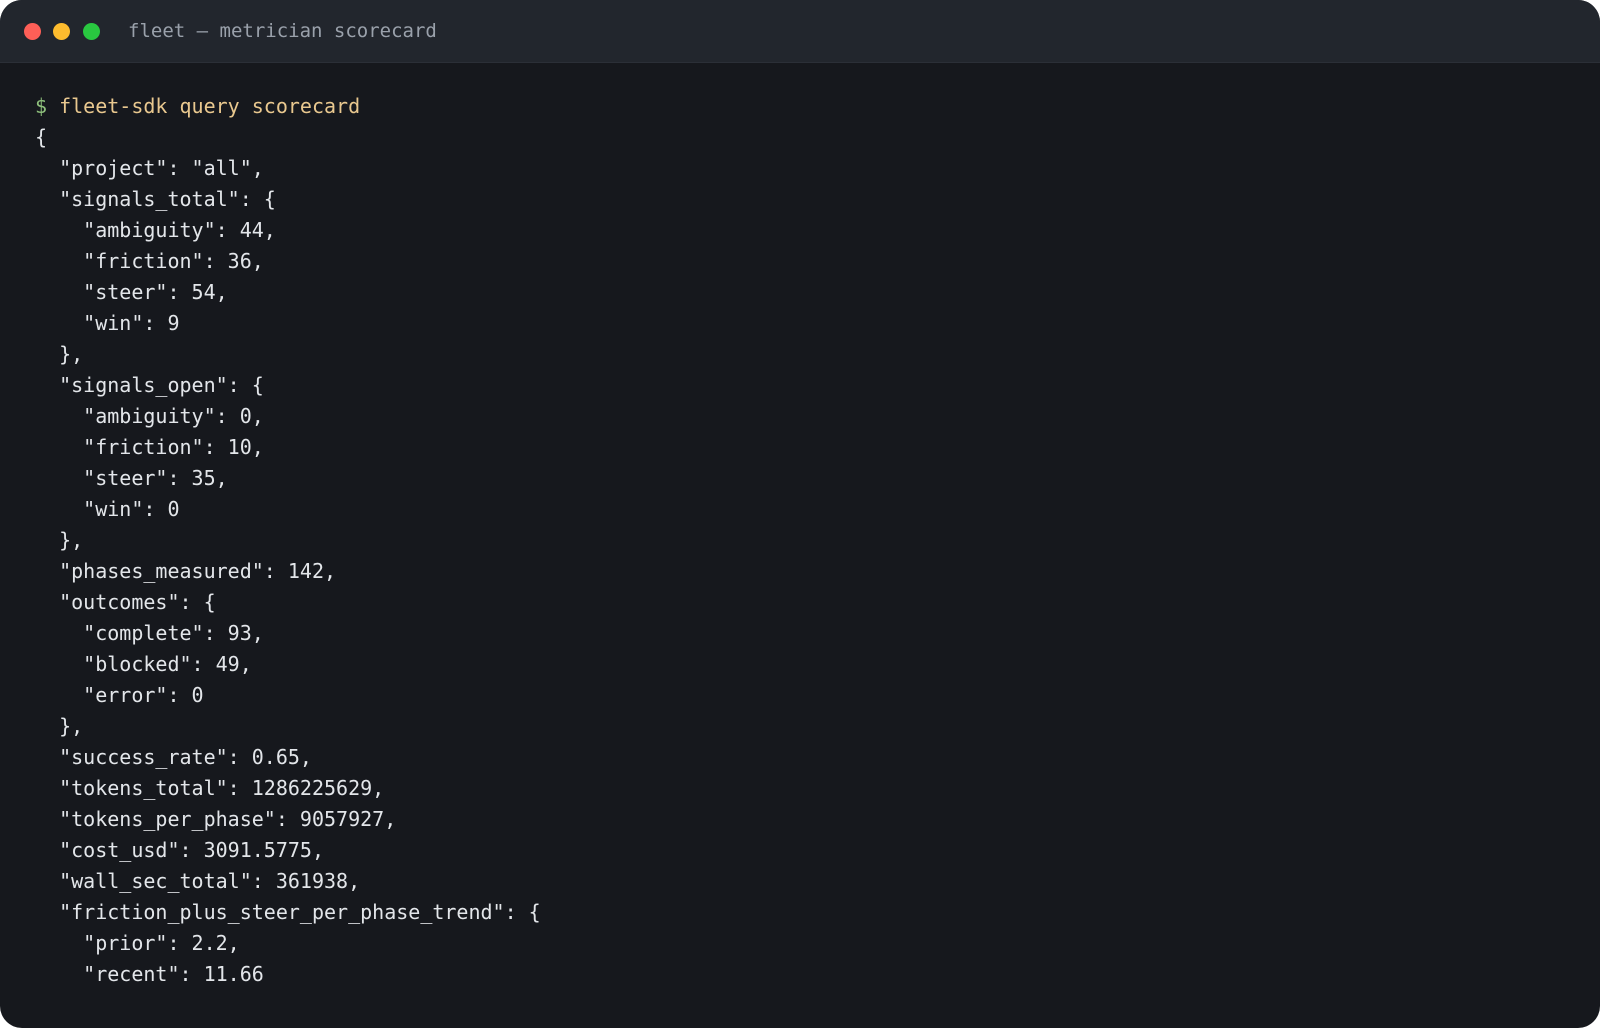 This screenshot has height=1028, width=1600. I want to click on output-line: "signals_open": {, so click(149, 385).